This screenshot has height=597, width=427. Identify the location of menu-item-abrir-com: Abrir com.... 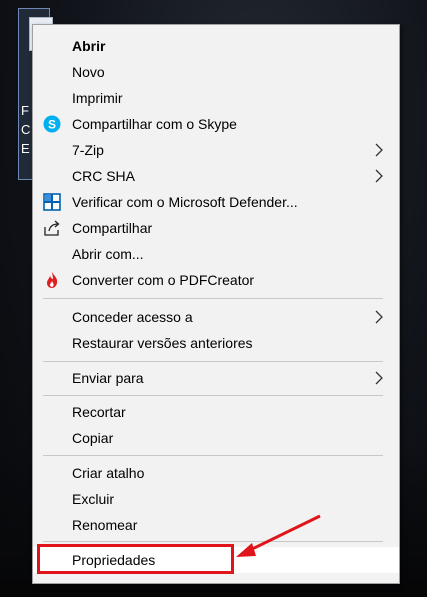
(216, 254).